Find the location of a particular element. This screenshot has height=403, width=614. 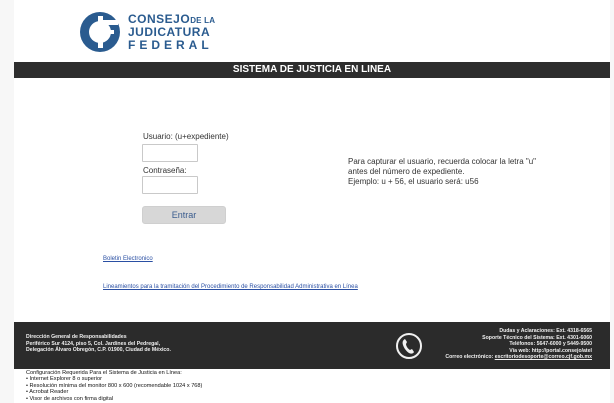

config-item: • Visor de archivos con firma digital is located at coordinates (70, 398).